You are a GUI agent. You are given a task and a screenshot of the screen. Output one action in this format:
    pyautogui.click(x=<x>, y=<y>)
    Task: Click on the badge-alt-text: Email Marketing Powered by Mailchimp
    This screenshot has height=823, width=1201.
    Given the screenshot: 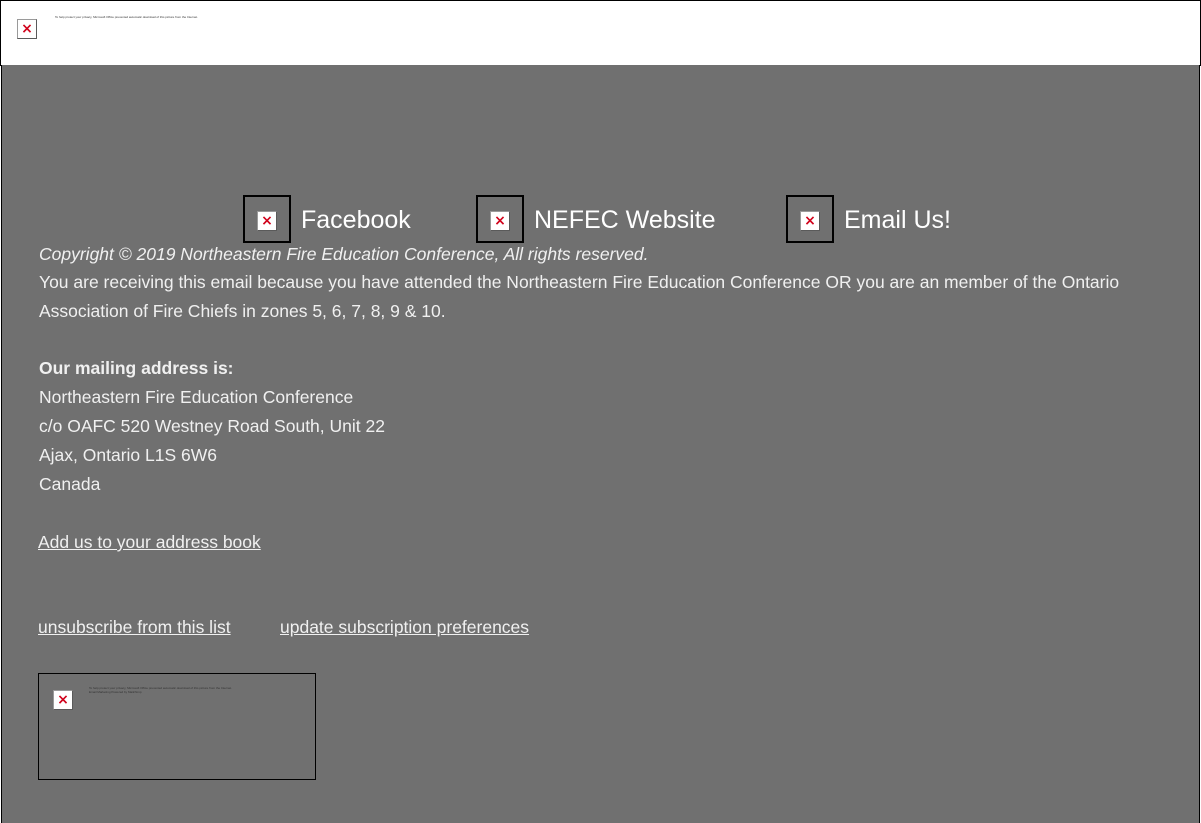 What is the action you would take?
    pyautogui.click(x=115, y=692)
    